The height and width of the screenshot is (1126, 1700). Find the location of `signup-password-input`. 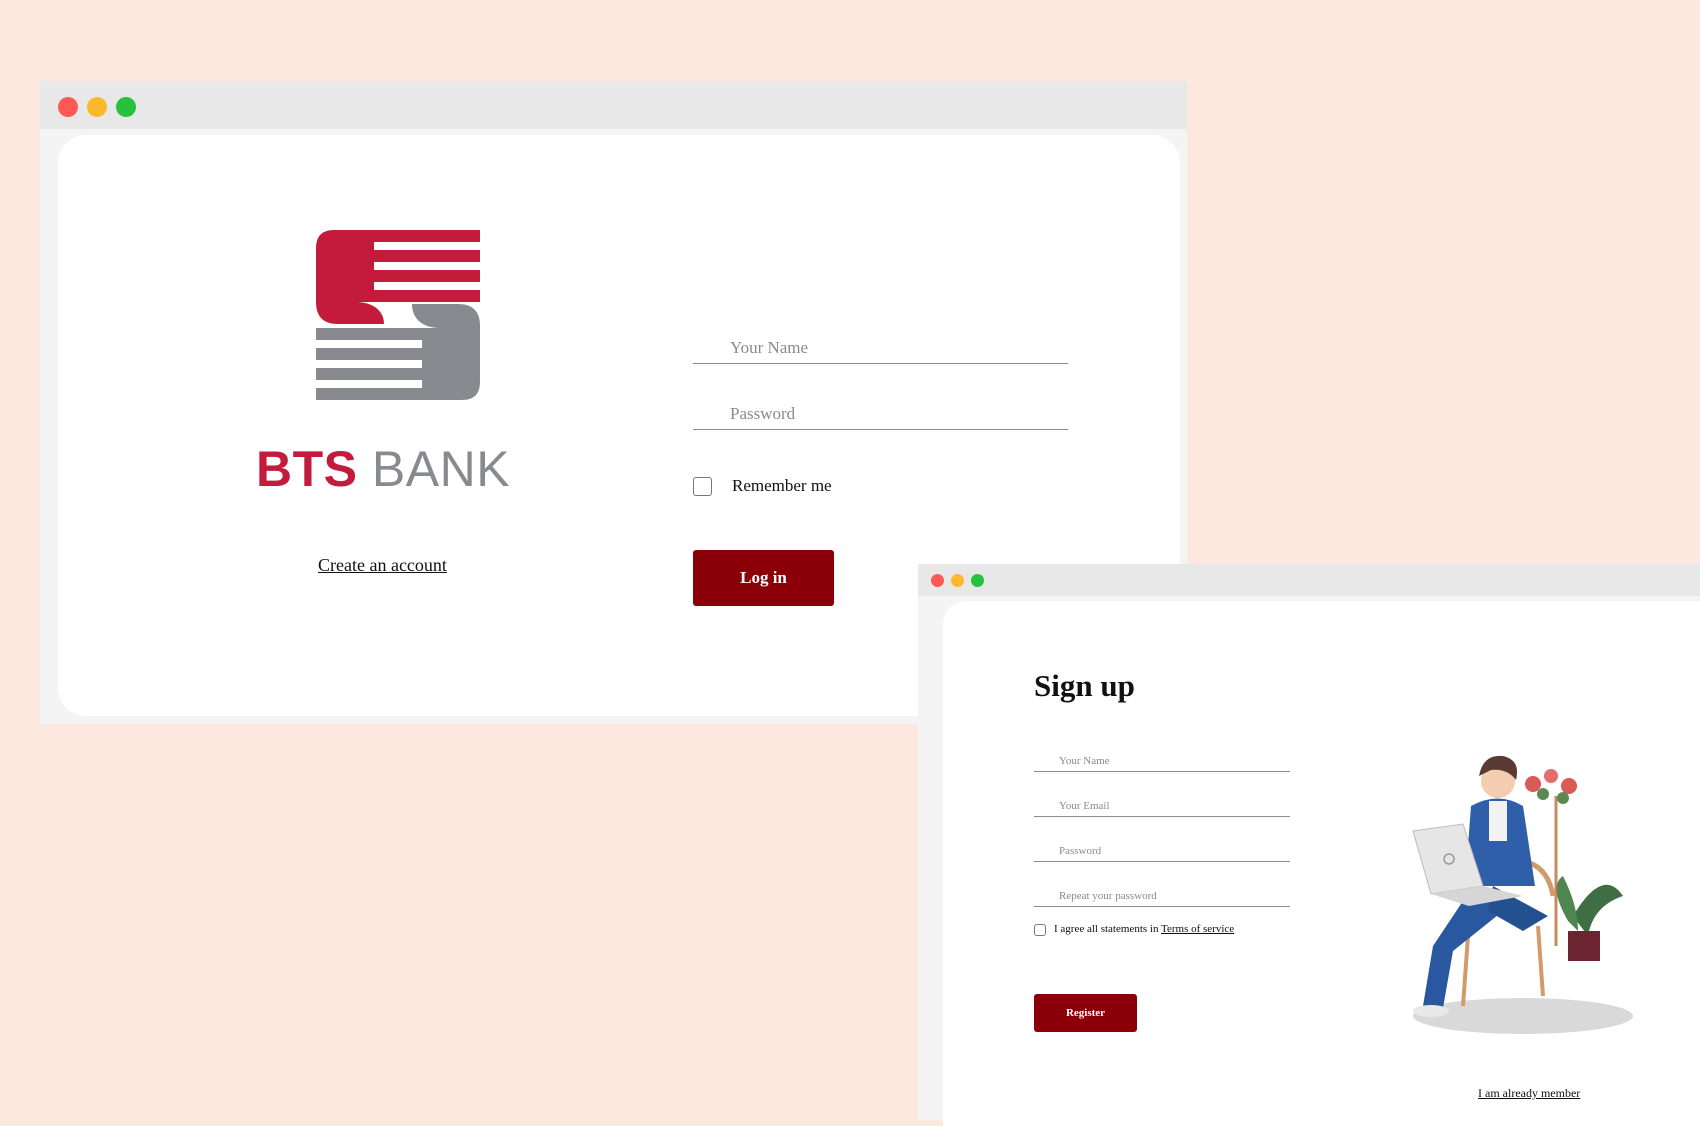

signup-password-input is located at coordinates (1162, 846).